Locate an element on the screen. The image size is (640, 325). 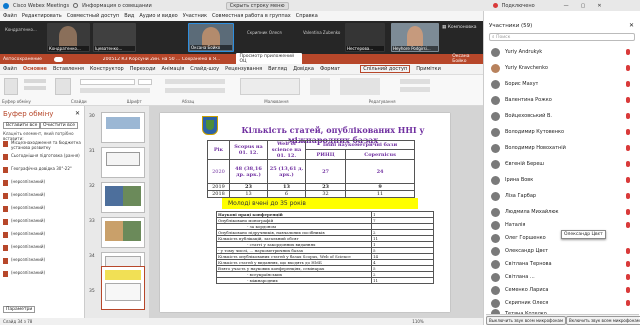
menu-participant: Участник is located at coordinates (195, 16).